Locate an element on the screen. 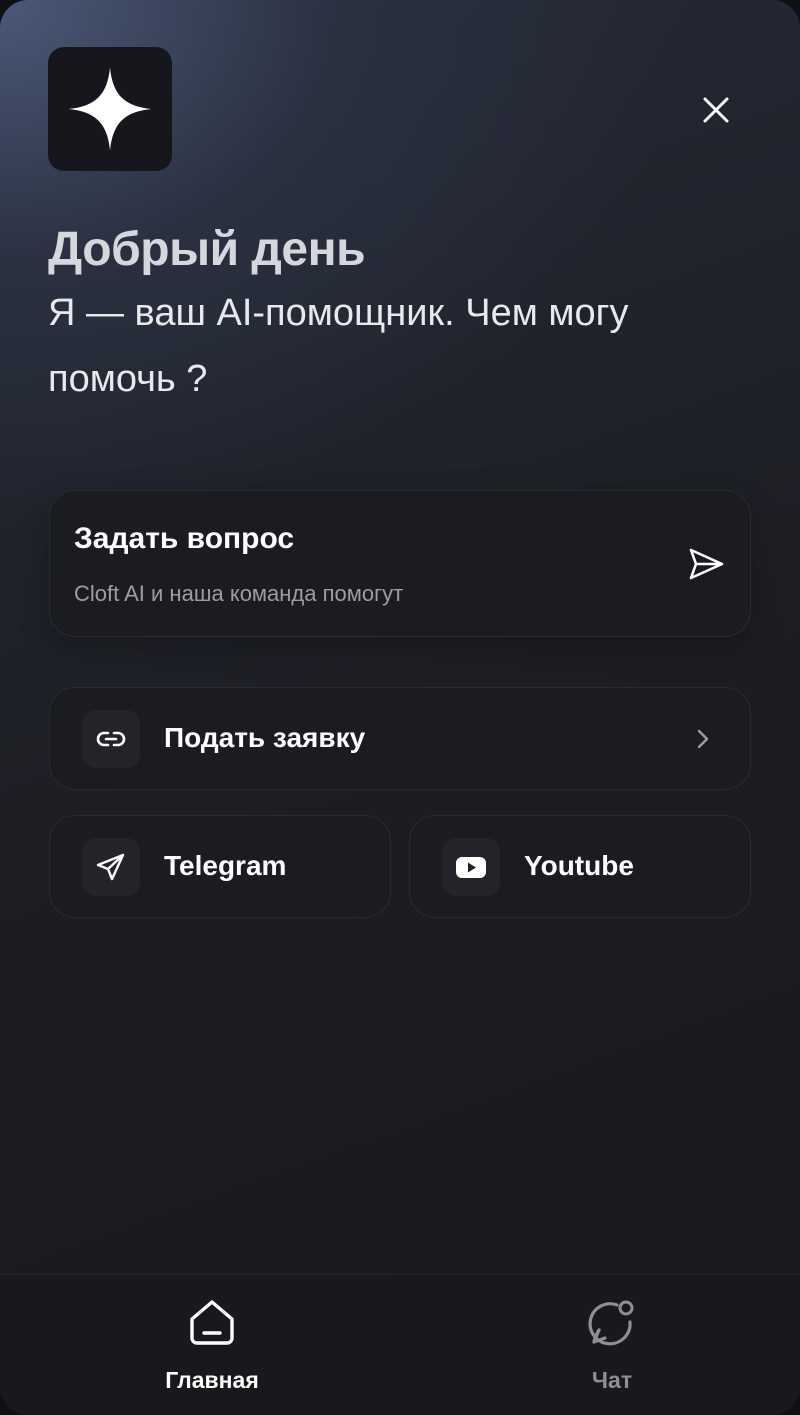  sparkle-icon is located at coordinates (110, 109).